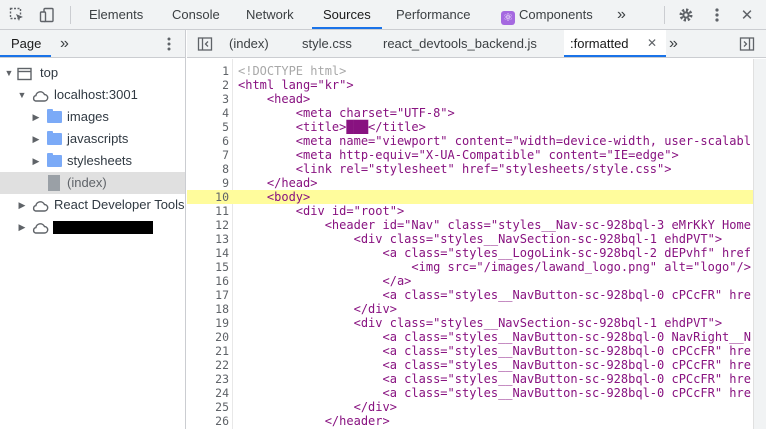  I want to click on file-icon, so click(54, 183).